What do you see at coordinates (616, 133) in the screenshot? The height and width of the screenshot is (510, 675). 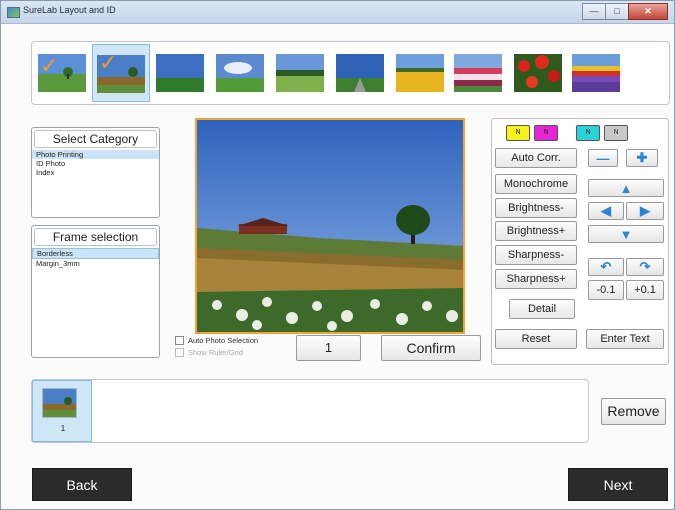 I see `black-channel-chip: N` at bounding box center [616, 133].